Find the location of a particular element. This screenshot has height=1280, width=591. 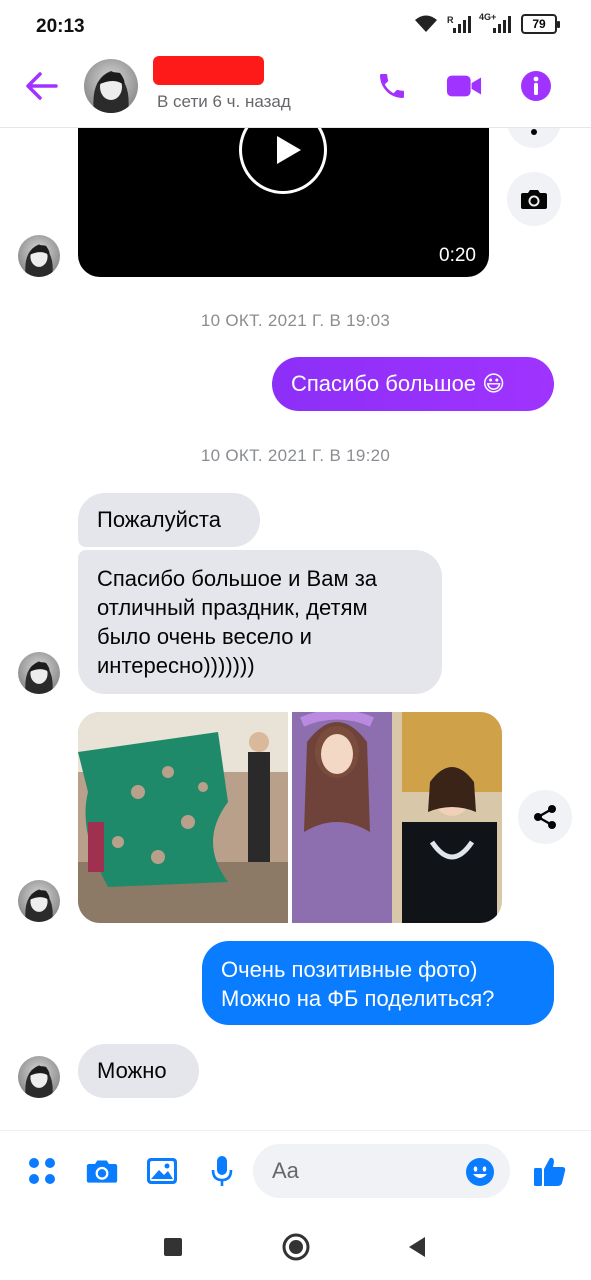

incoming-message: Можно is located at coordinates (138, 1071).